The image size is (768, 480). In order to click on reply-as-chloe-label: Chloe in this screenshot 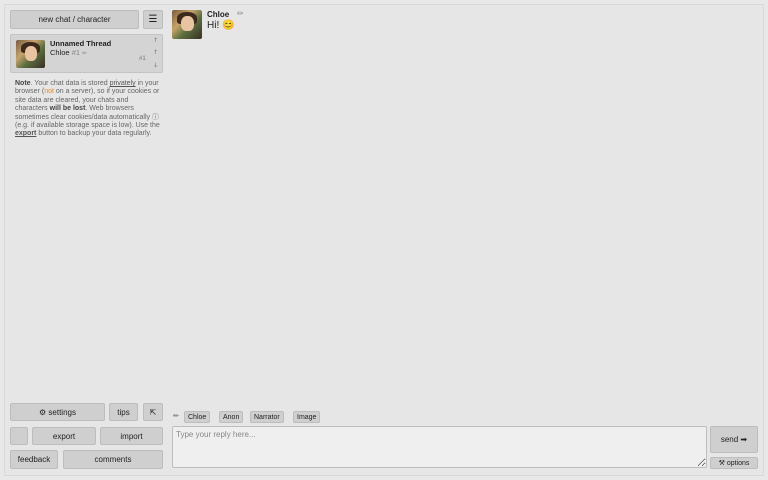, I will do `click(197, 417)`.